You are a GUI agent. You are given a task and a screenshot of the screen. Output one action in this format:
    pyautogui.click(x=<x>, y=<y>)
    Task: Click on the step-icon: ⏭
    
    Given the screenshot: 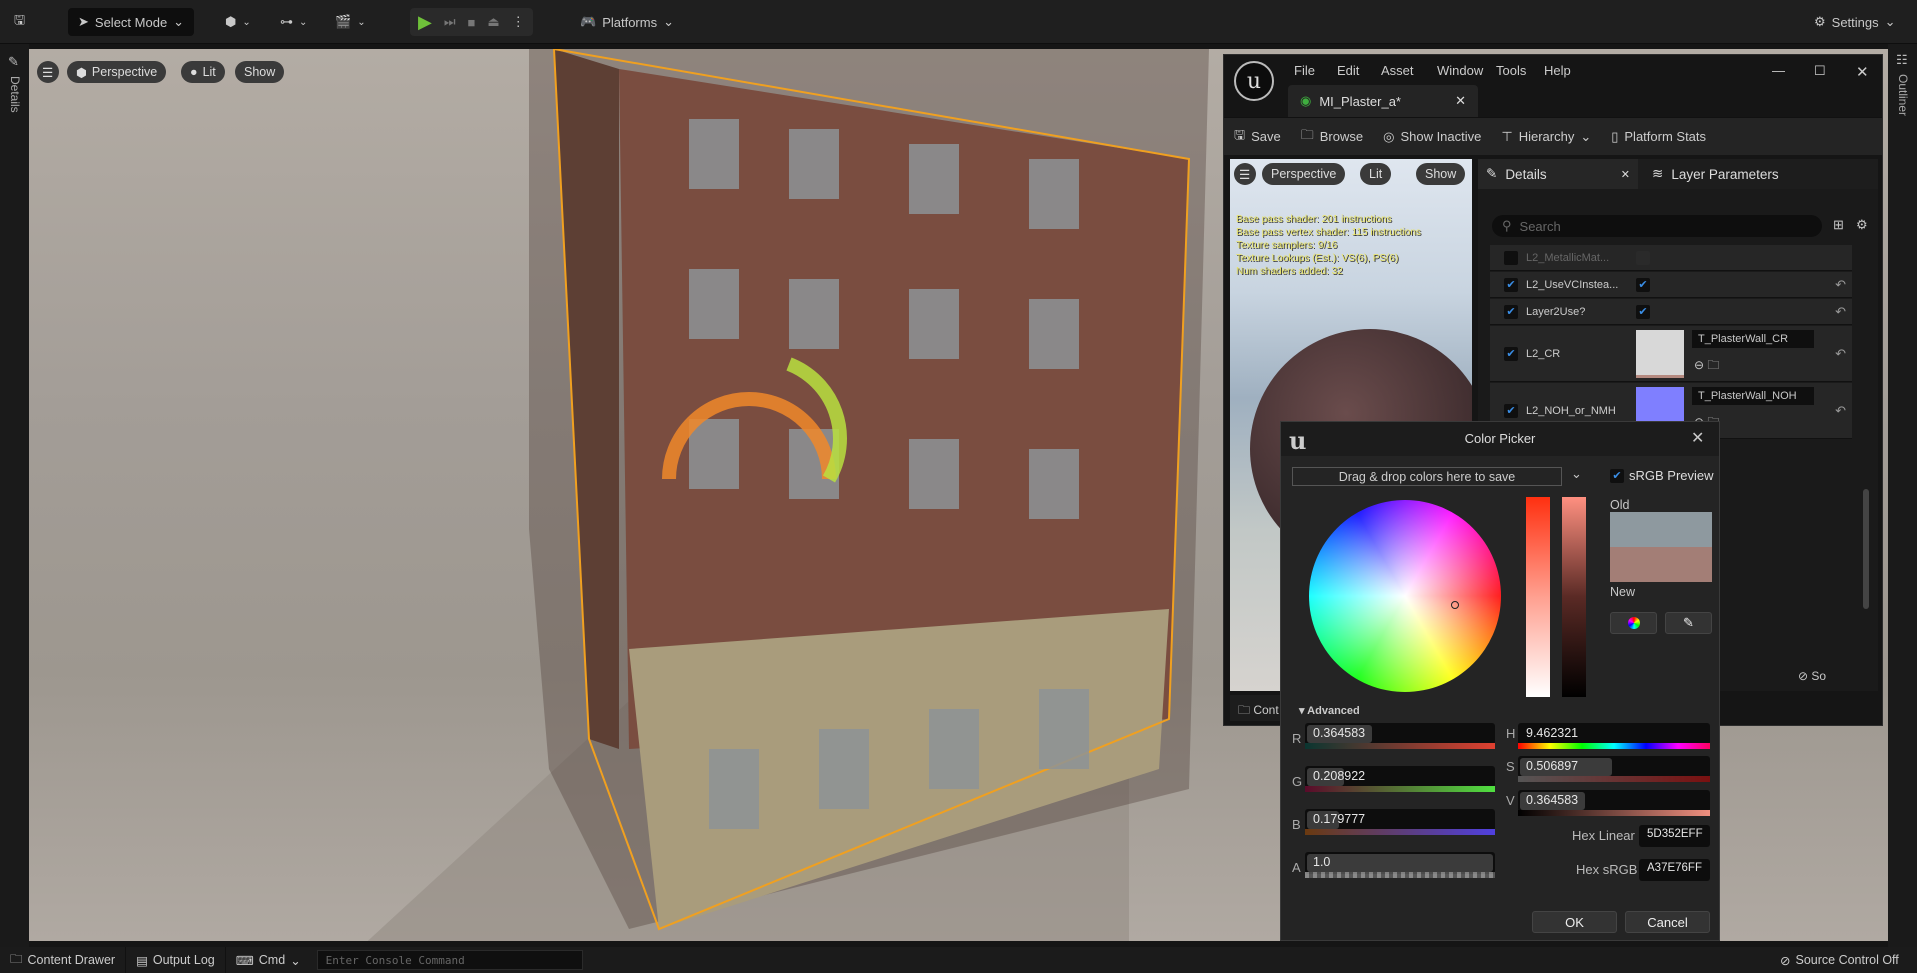 What is the action you would take?
    pyautogui.click(x=450, y=22)
    